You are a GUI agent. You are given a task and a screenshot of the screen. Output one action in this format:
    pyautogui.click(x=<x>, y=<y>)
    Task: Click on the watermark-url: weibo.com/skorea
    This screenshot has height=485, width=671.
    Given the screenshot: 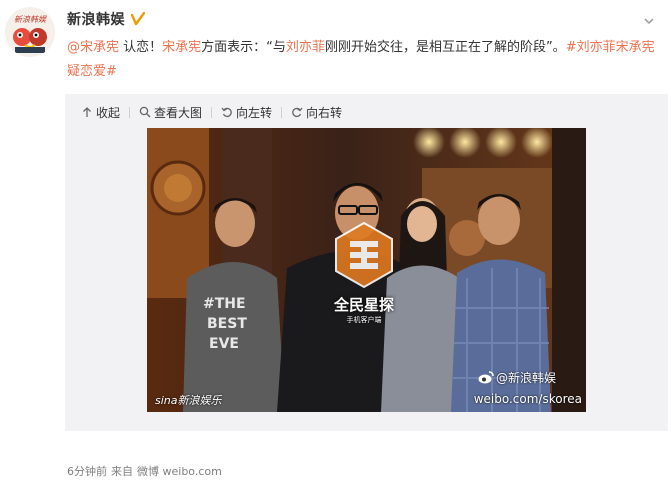 What is the action you would take?
    pyautogui.click(x=527, y=399)
    